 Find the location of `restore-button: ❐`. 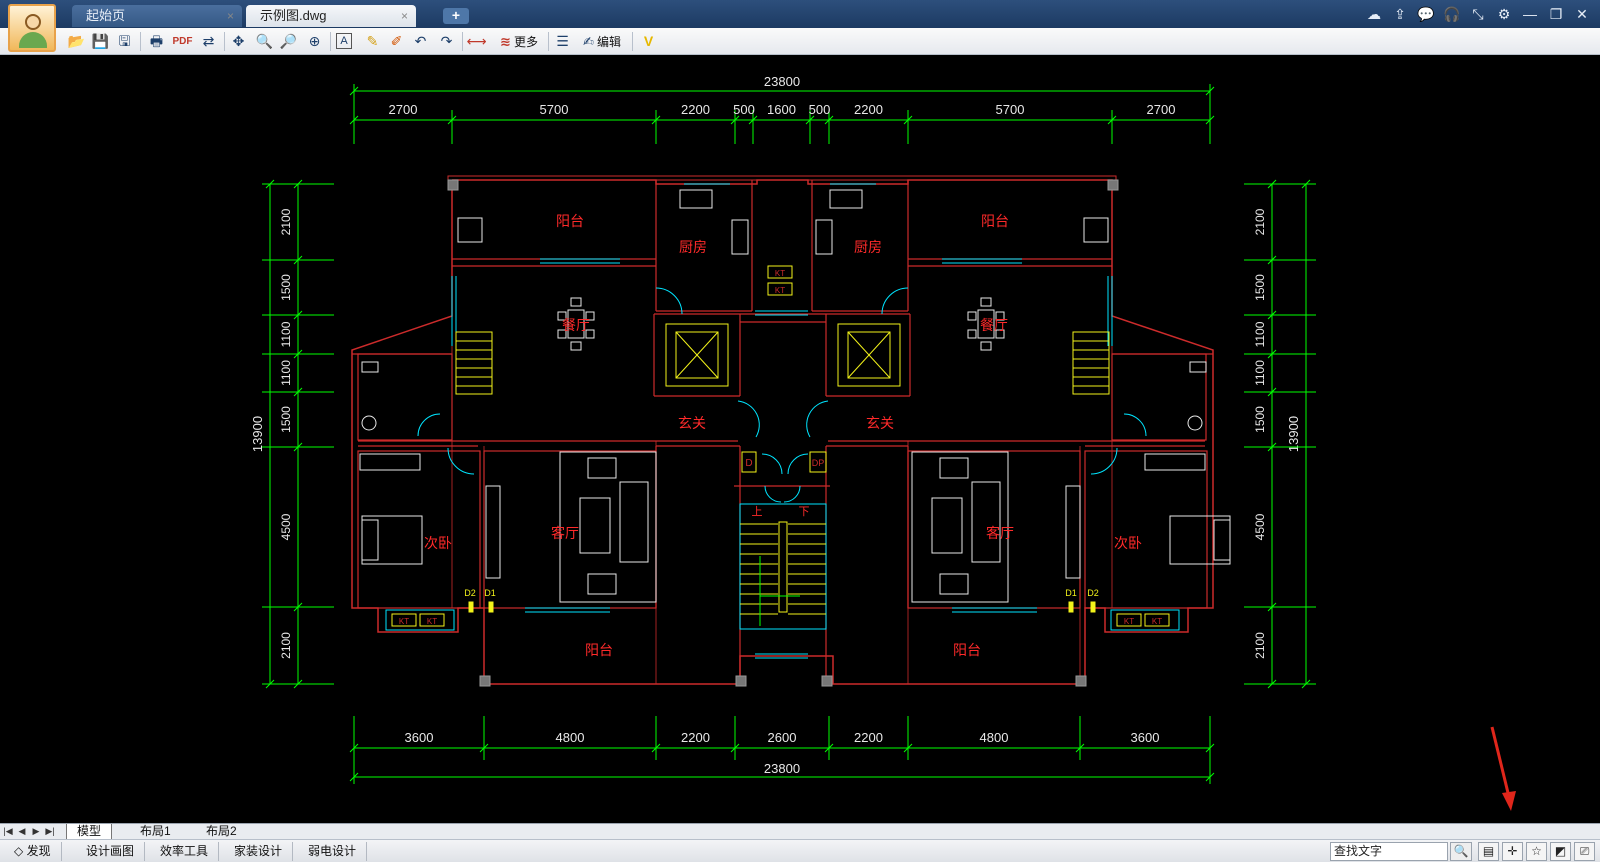

restore-button: ❐ is located at coordinates (1556, 14).